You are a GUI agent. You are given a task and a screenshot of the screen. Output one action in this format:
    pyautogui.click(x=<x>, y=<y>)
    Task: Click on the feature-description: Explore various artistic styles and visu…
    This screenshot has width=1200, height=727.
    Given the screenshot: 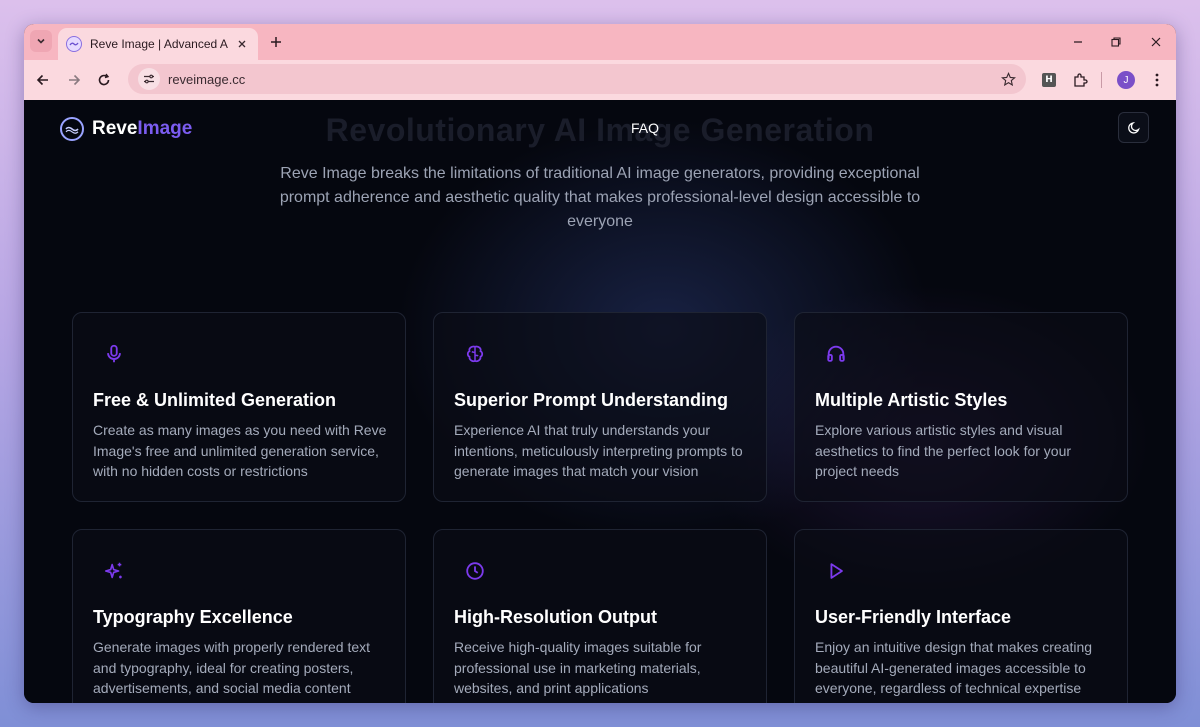 What is the action you would take?
    pyautogui.click(x=943, y=450)
    